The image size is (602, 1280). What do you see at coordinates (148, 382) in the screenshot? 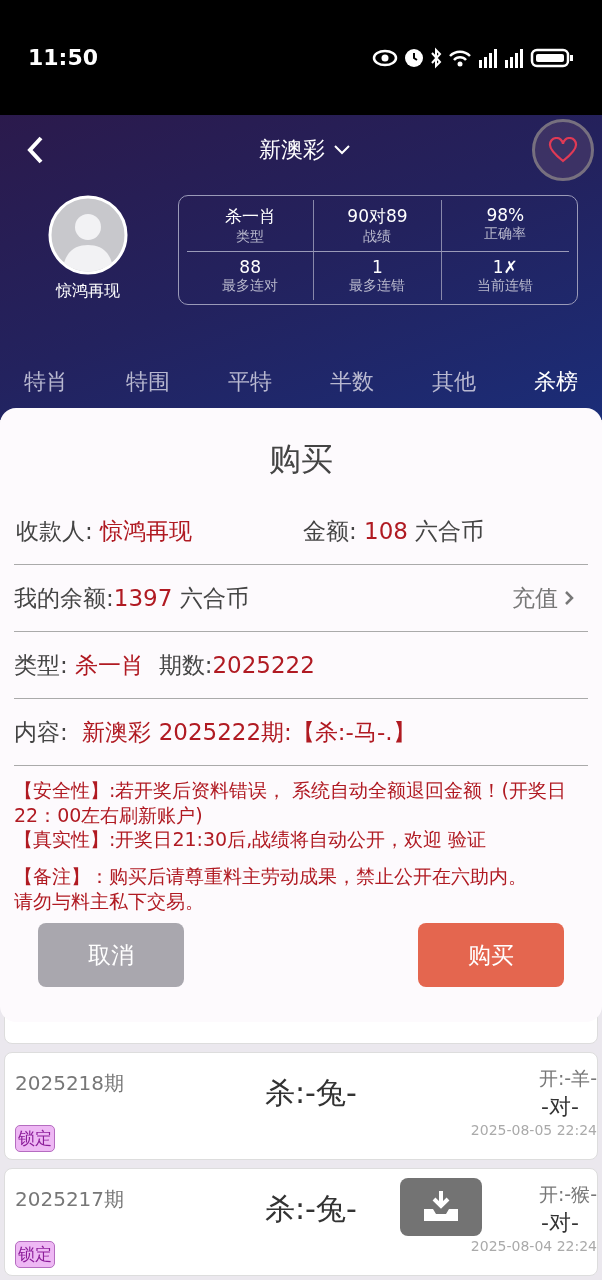
I see `tab: 特围` at bounding box center [148, 382].